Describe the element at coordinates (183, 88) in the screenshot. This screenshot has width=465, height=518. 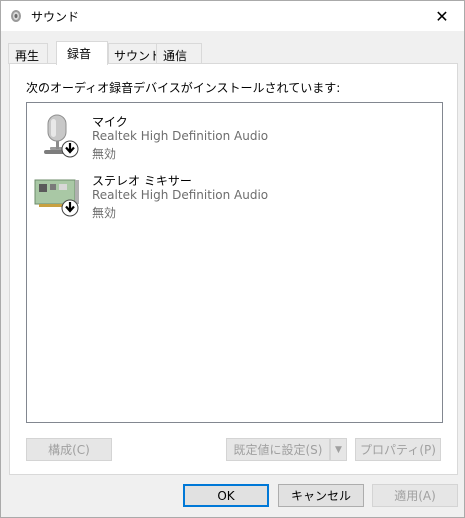
I see `instruction-text: 次のオーディオ録音デバイスがインストールされています:` at that location.